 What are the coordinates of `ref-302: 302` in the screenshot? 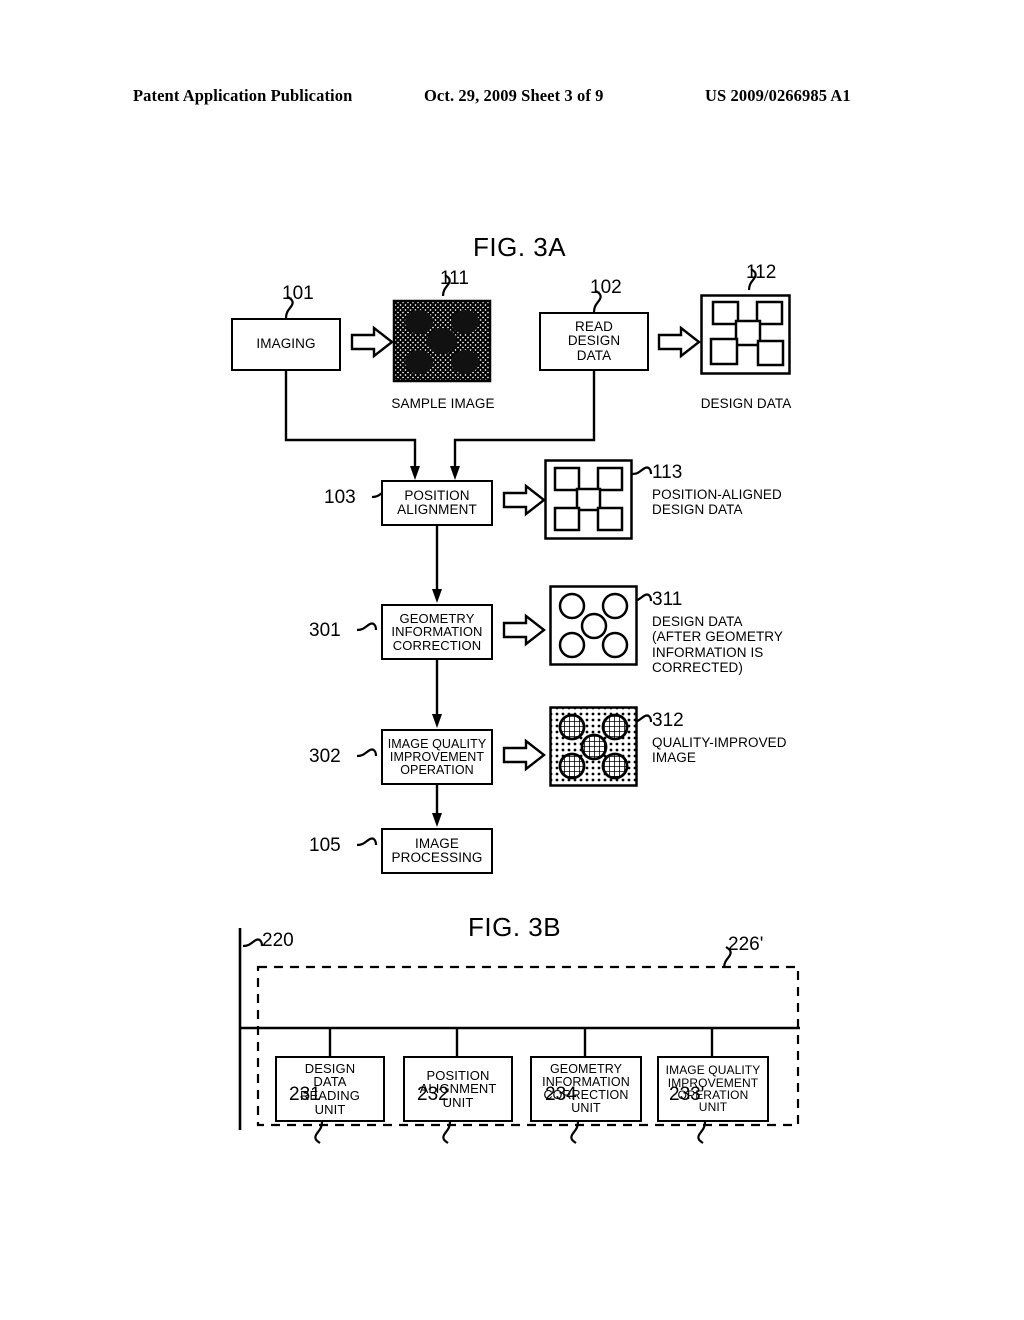 It's located at (325, 756).